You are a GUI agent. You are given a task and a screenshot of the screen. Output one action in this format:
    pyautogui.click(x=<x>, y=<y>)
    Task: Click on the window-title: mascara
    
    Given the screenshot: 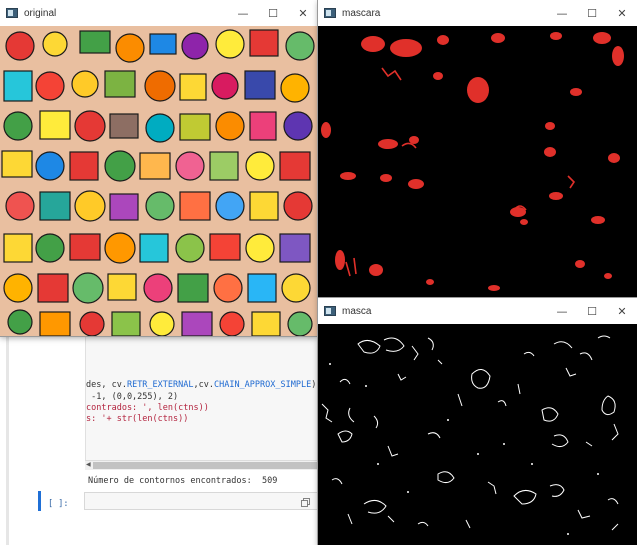 What is the action you would take?
    pyautogui.click(x=361, y=13)
    